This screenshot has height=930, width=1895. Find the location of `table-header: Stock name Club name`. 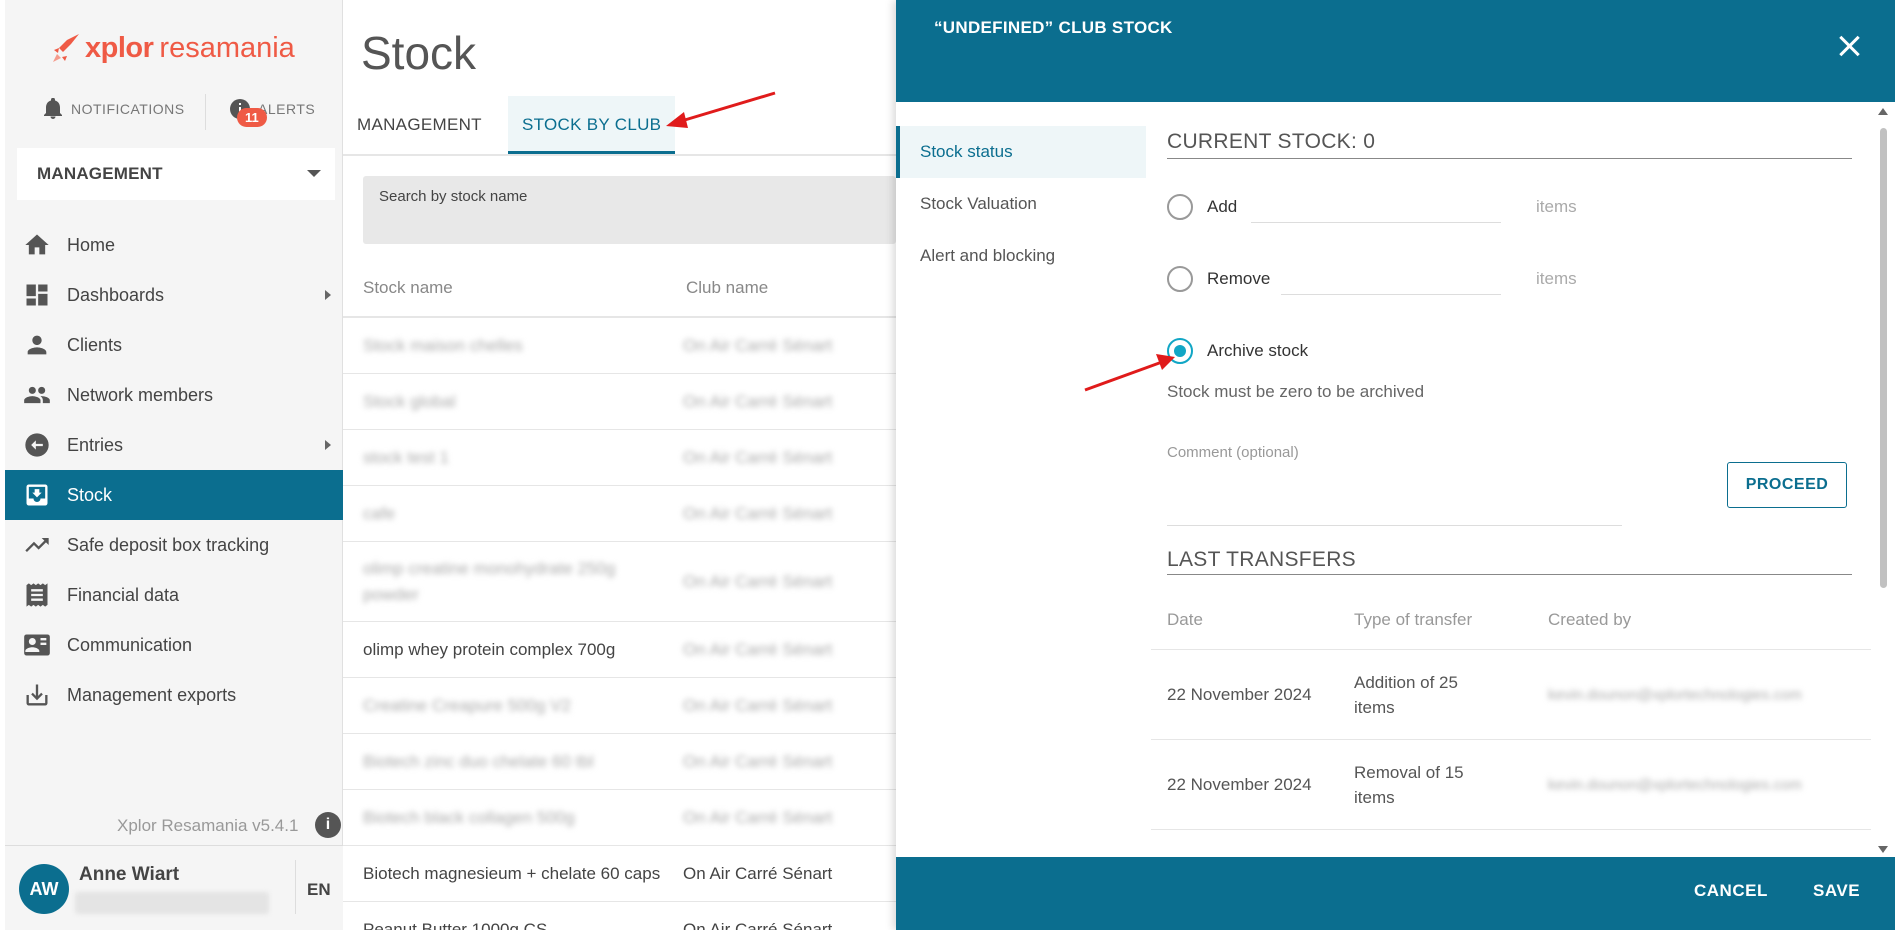

table-header: Stock name Club name is located at coordinates (619, 293).